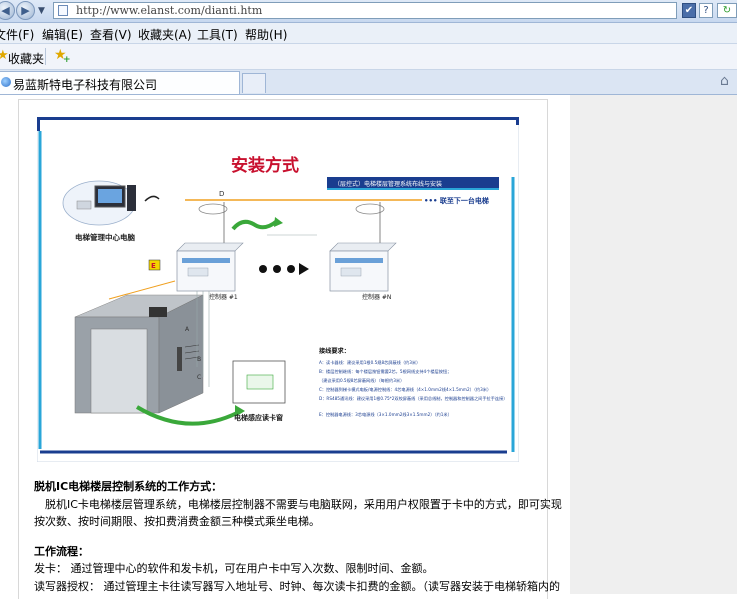  What do you see at coordinates (210, 247) in the screenshot?
I see `controller-1-top` at bounding box center [210, 247].